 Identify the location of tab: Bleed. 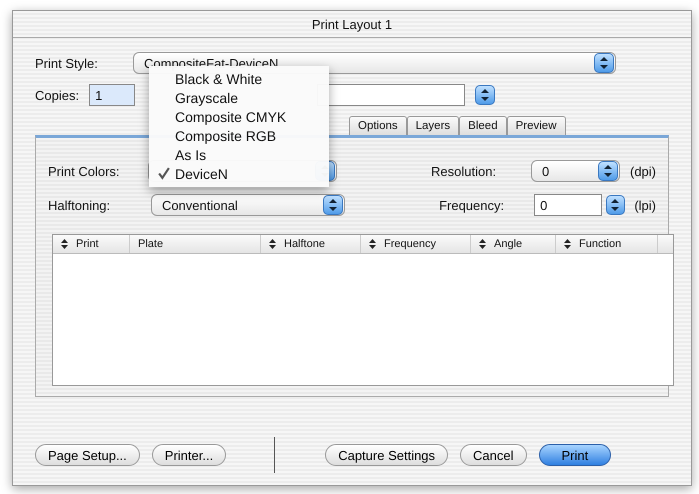
(483, 125).